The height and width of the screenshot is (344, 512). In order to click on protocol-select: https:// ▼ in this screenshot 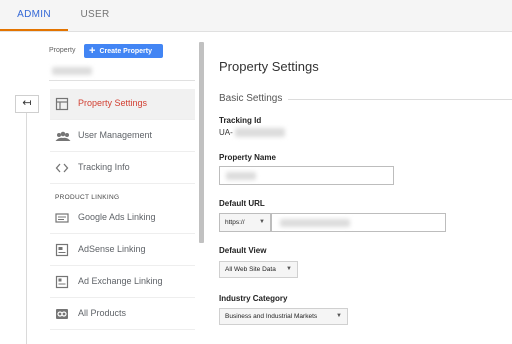, I will do `click(245, 222)`.